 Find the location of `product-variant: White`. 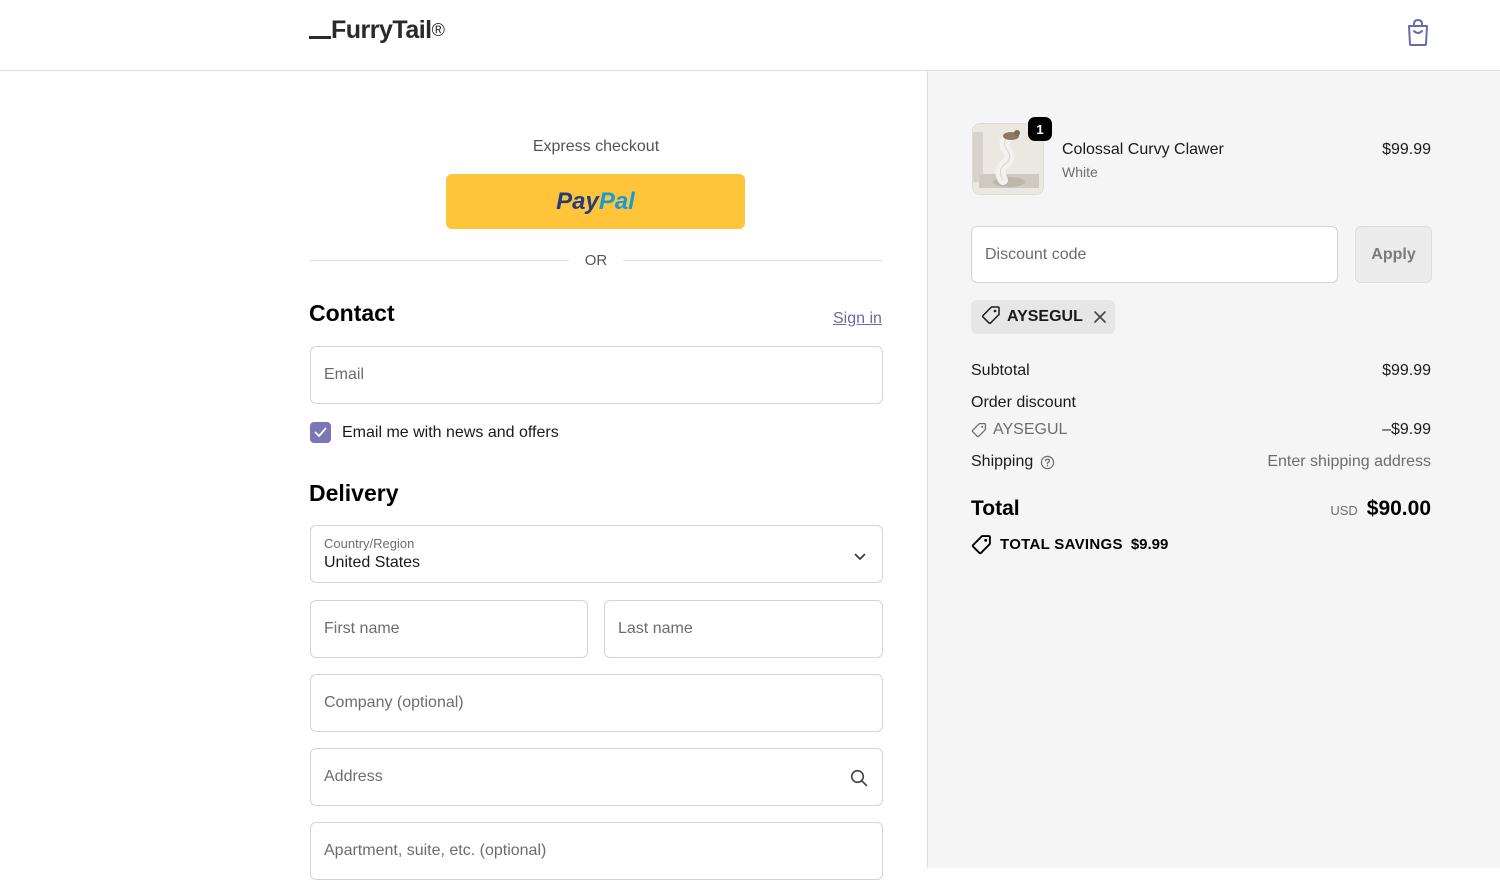

product-variant: White is located at coordinates (1080, 172).